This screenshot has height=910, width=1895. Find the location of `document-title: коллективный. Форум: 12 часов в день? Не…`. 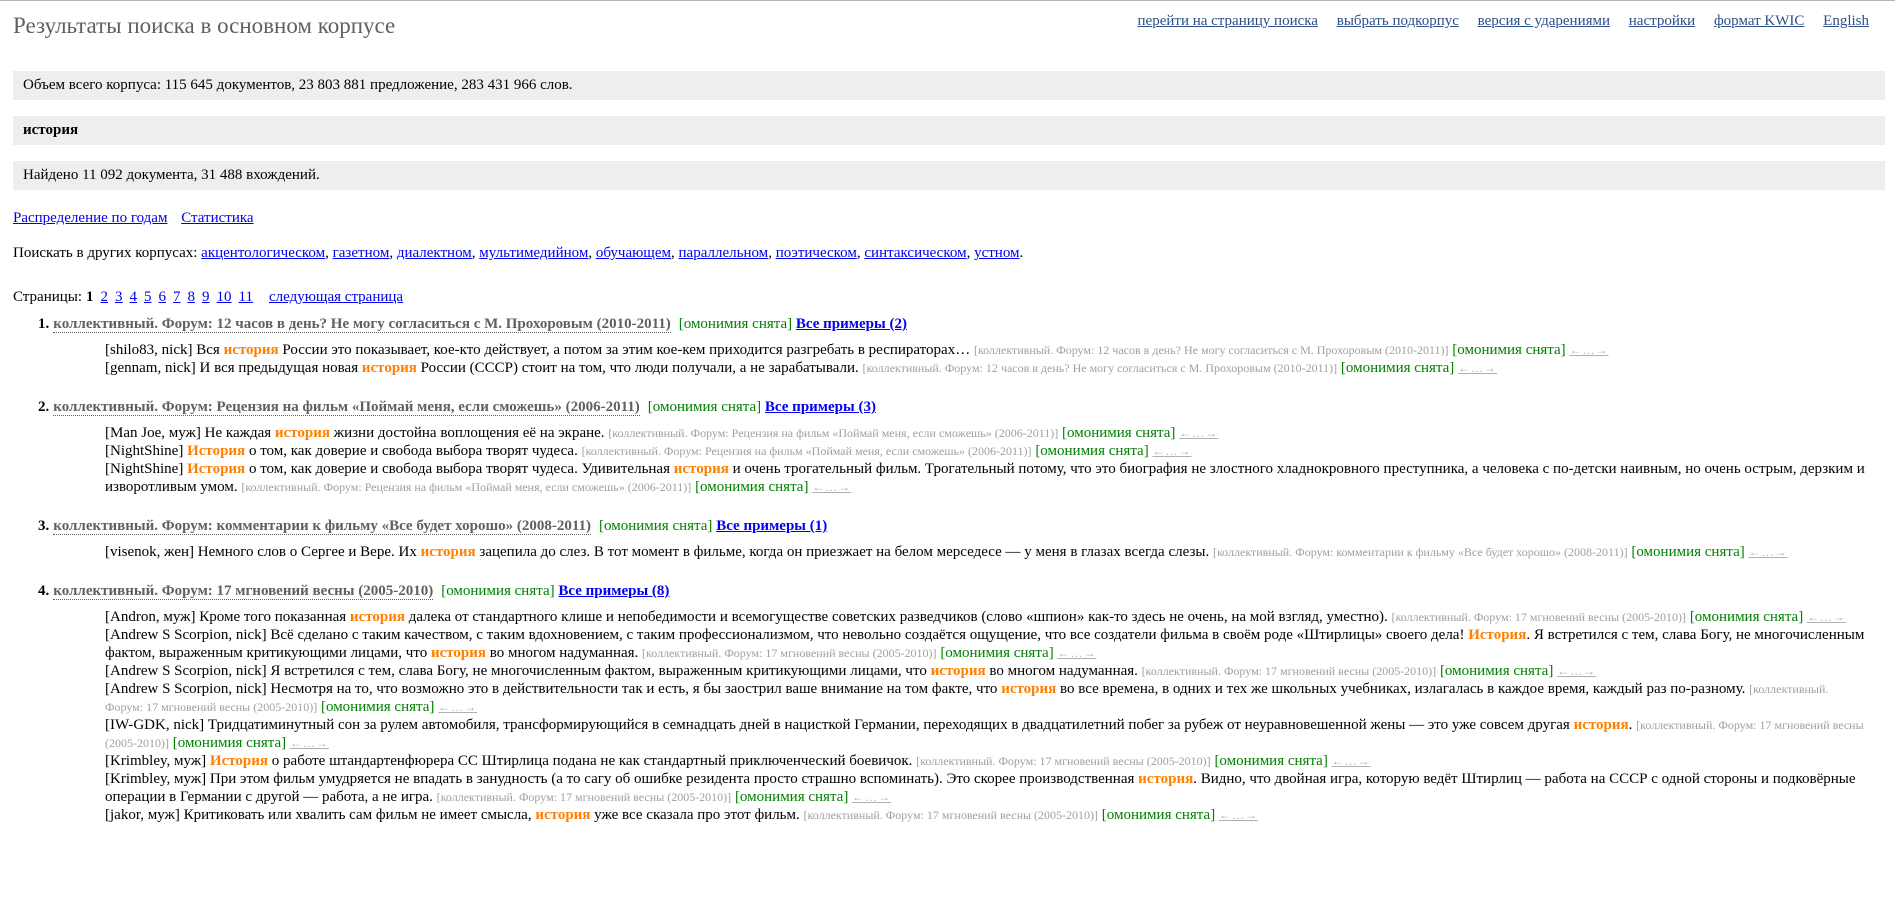

document-title: коллективный. Форум: 12 часов в день? Не… is located at coordinates (362, 324).